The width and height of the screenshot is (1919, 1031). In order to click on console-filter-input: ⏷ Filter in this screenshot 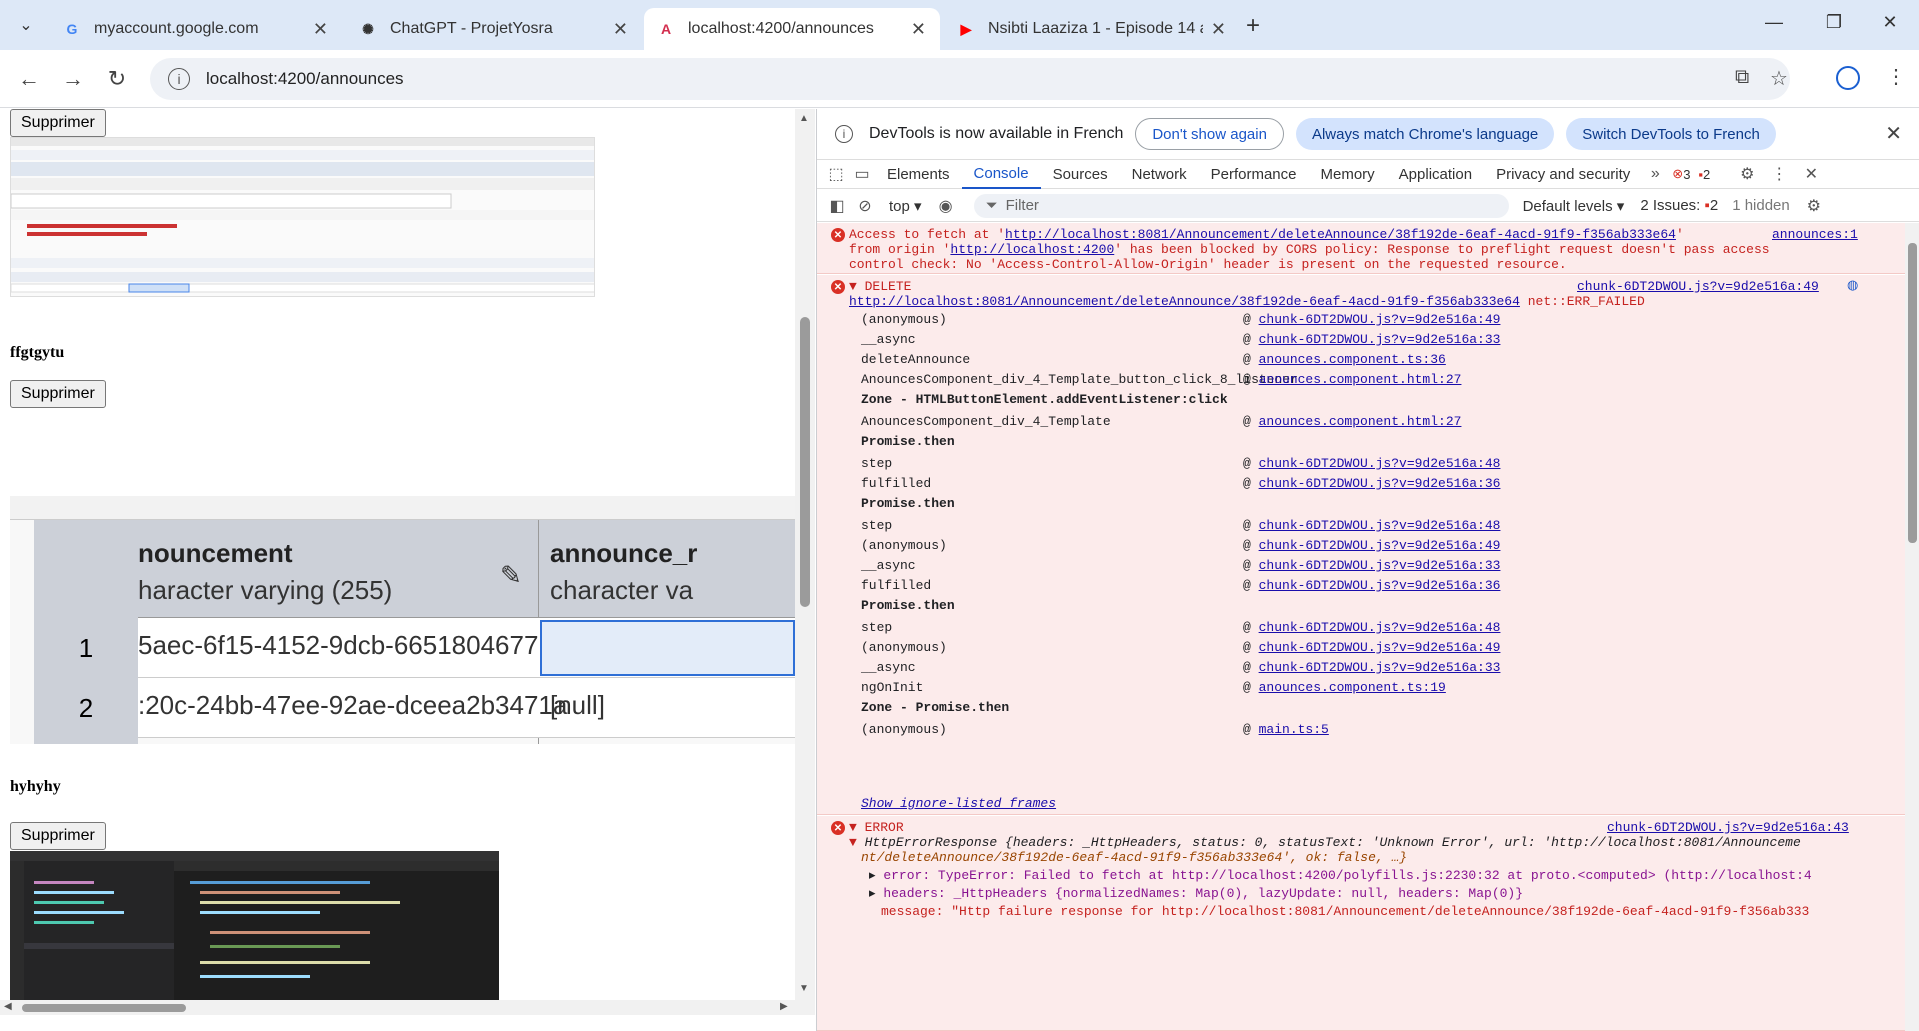, I will do `click(1241, 205)`.